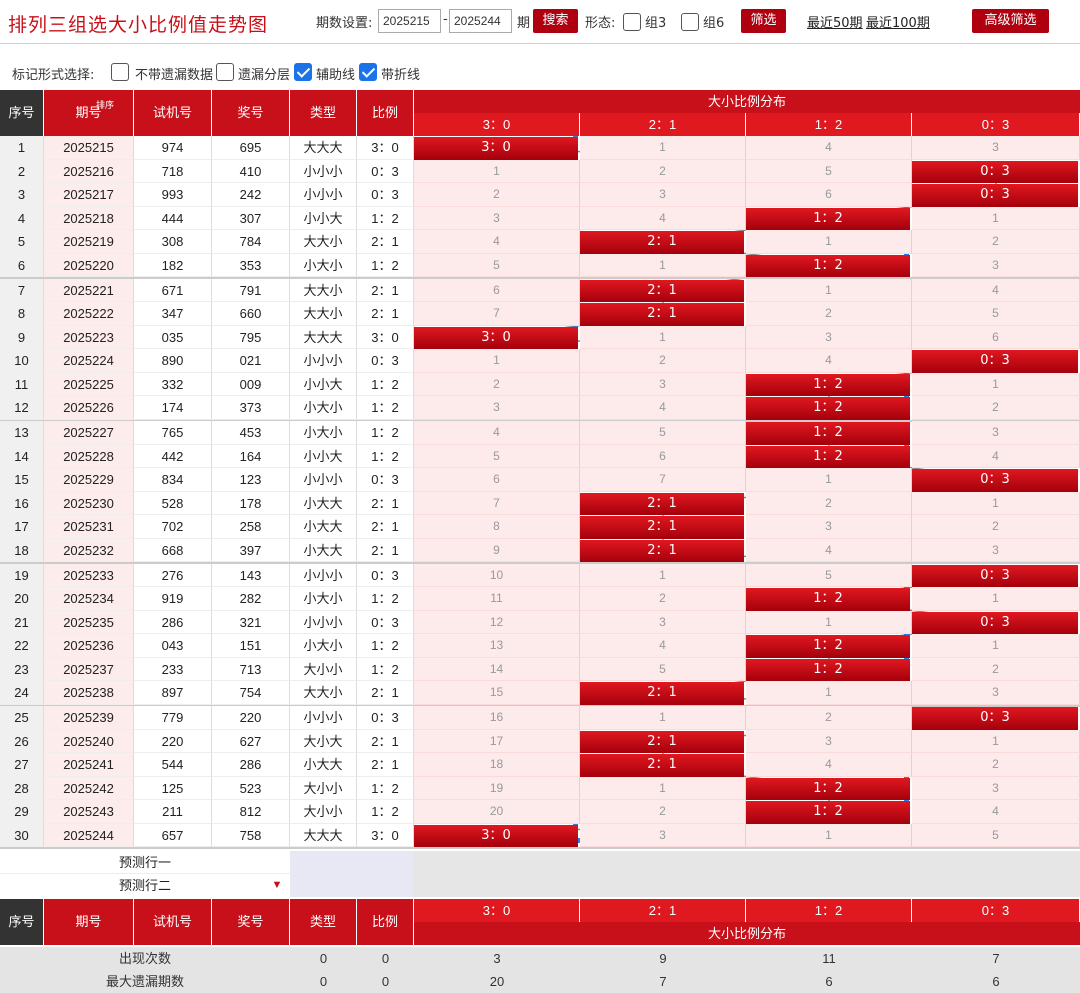 The height and width of the screenshot is (993, 1080). What do you see at coordinates (251, 693) in the screenshot?
I see `table-row-draw: 754` at bounding box center [251, 693].